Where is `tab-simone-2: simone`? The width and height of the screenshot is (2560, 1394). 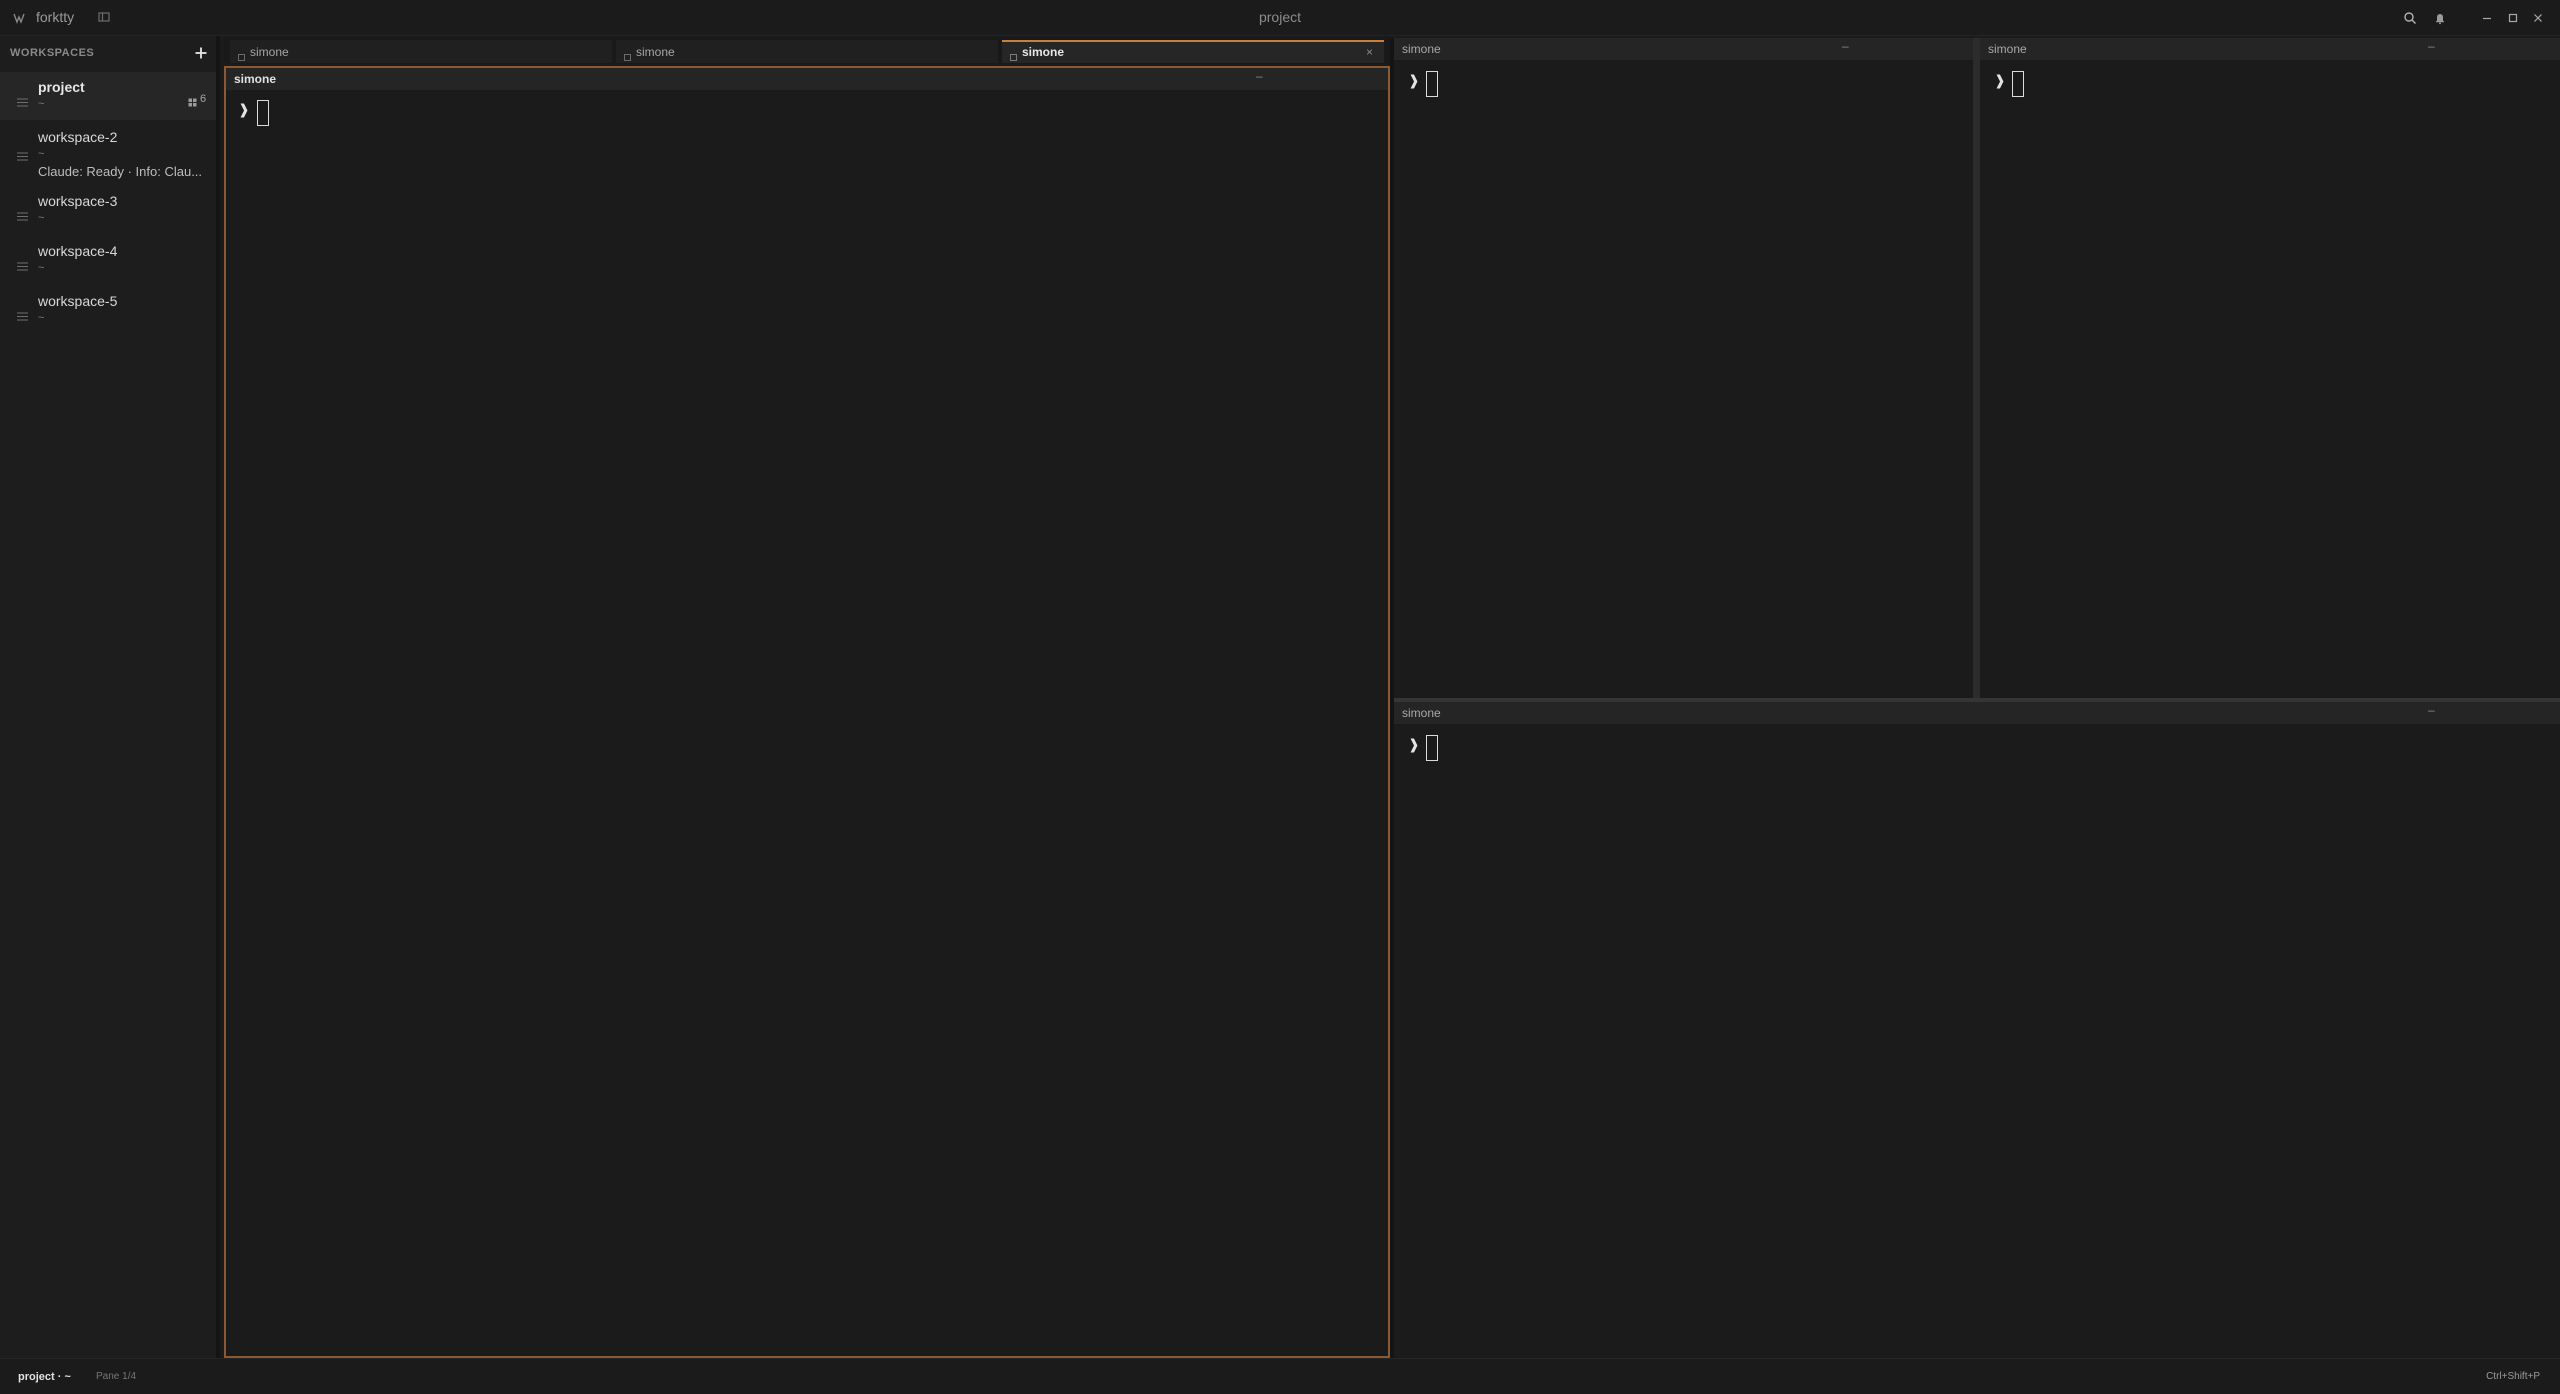
tab-simone-2: simone is located at coordinates (807, 51).